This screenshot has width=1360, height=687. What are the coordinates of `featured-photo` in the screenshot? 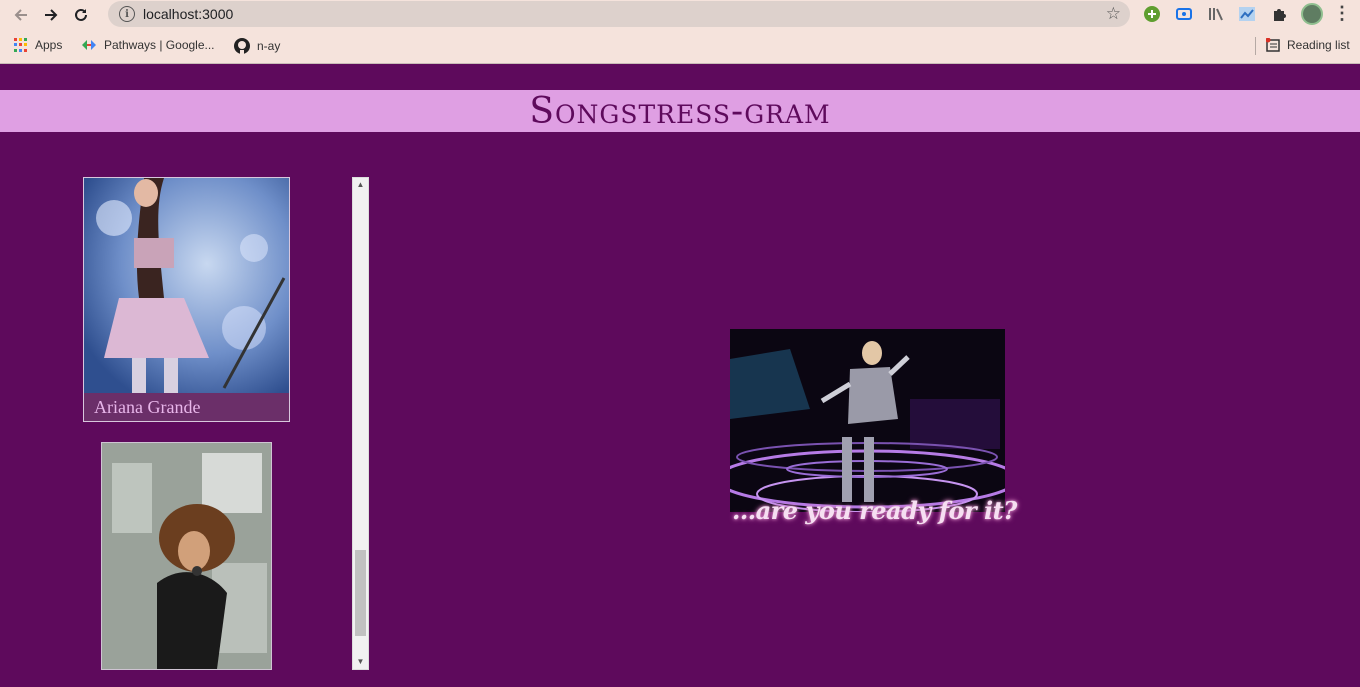 It's located at (867, 420).